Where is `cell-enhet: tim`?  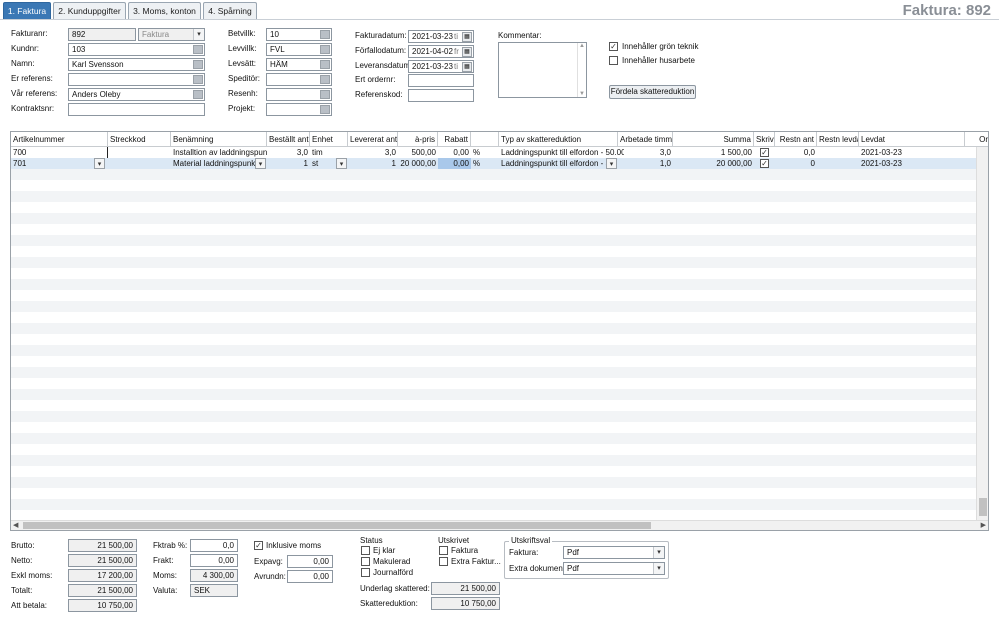
cell-enhet: tim is located at coordinates (329, 152).